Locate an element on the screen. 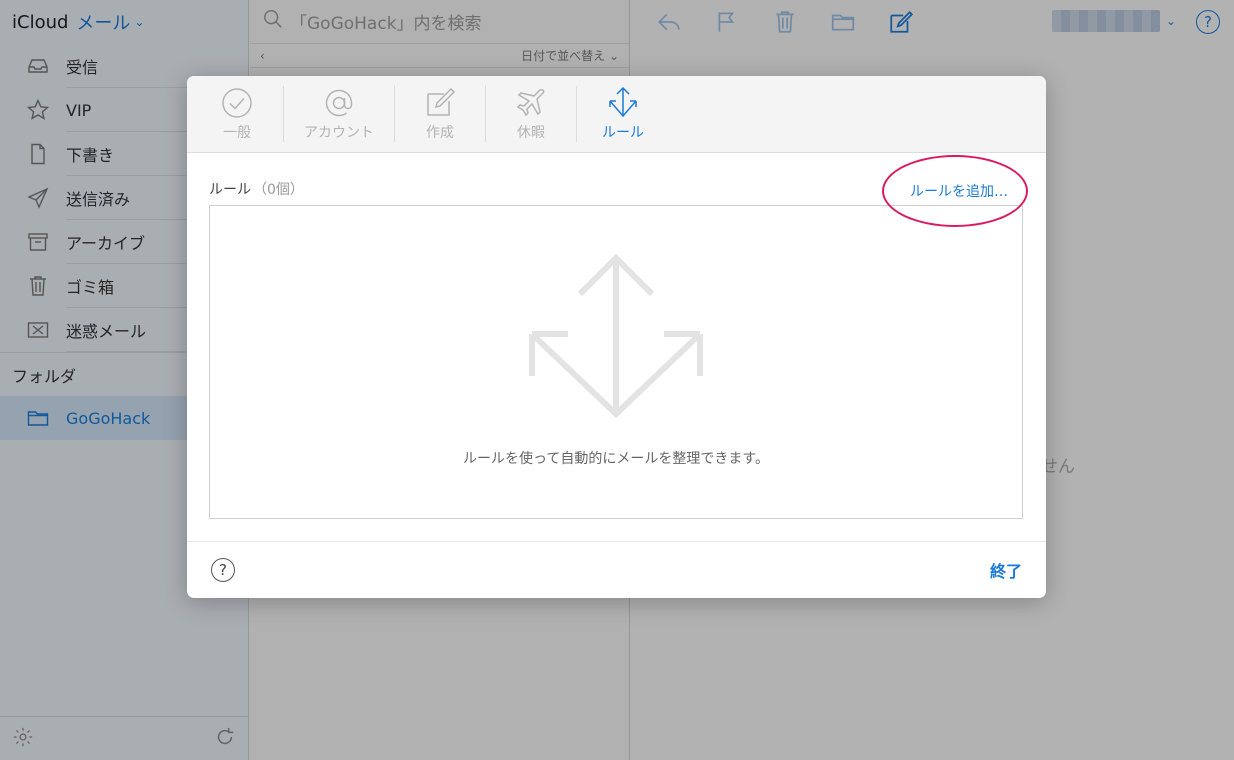  compose-icon is located at coordinates (441, 101).